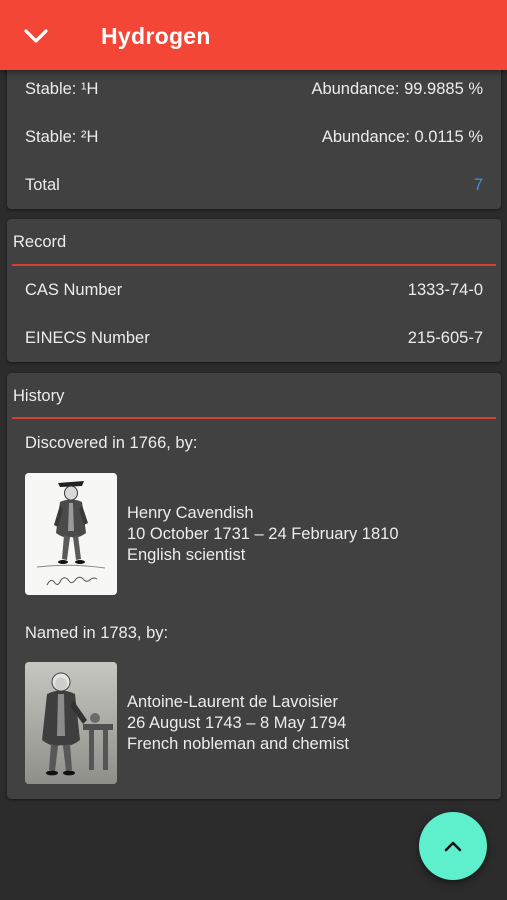 The image size is (507, 900). I want to click on einecs-row: EINECS Number 215-605-7, so click(254, 338).